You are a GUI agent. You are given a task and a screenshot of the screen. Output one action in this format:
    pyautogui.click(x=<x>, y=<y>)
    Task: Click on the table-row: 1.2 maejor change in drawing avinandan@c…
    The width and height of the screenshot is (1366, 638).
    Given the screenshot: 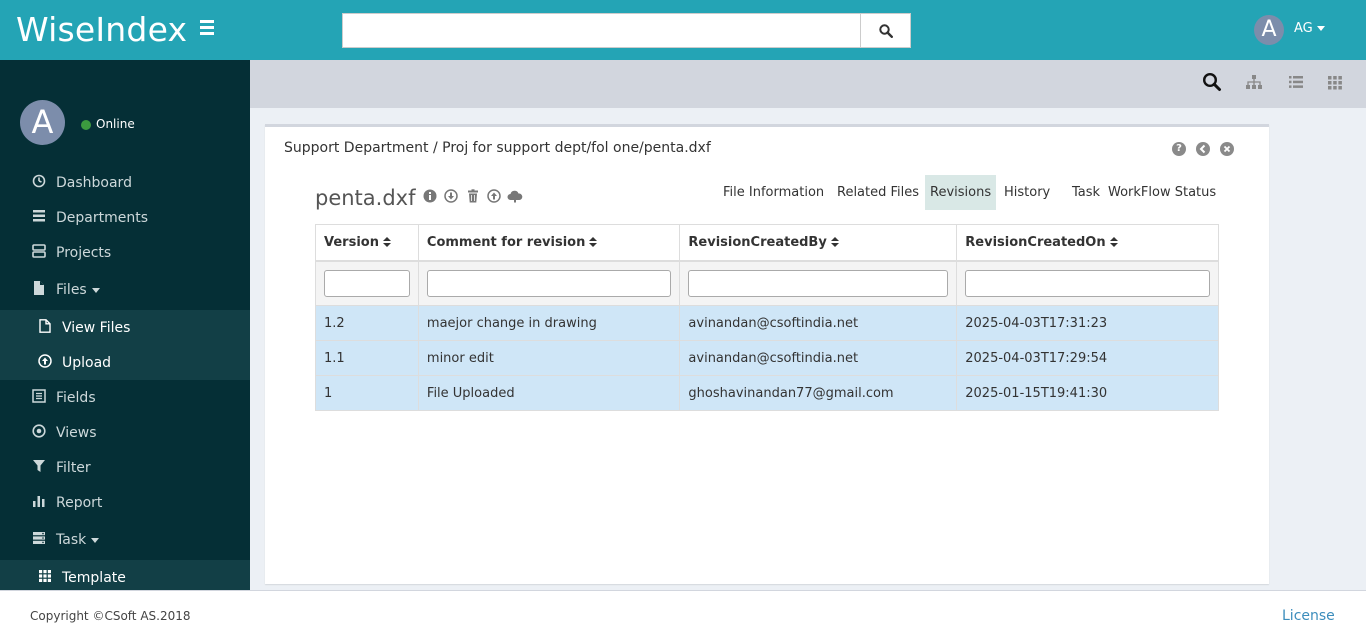 What is the action you would take?
    pyautogui.click(x=767, y=323)
    